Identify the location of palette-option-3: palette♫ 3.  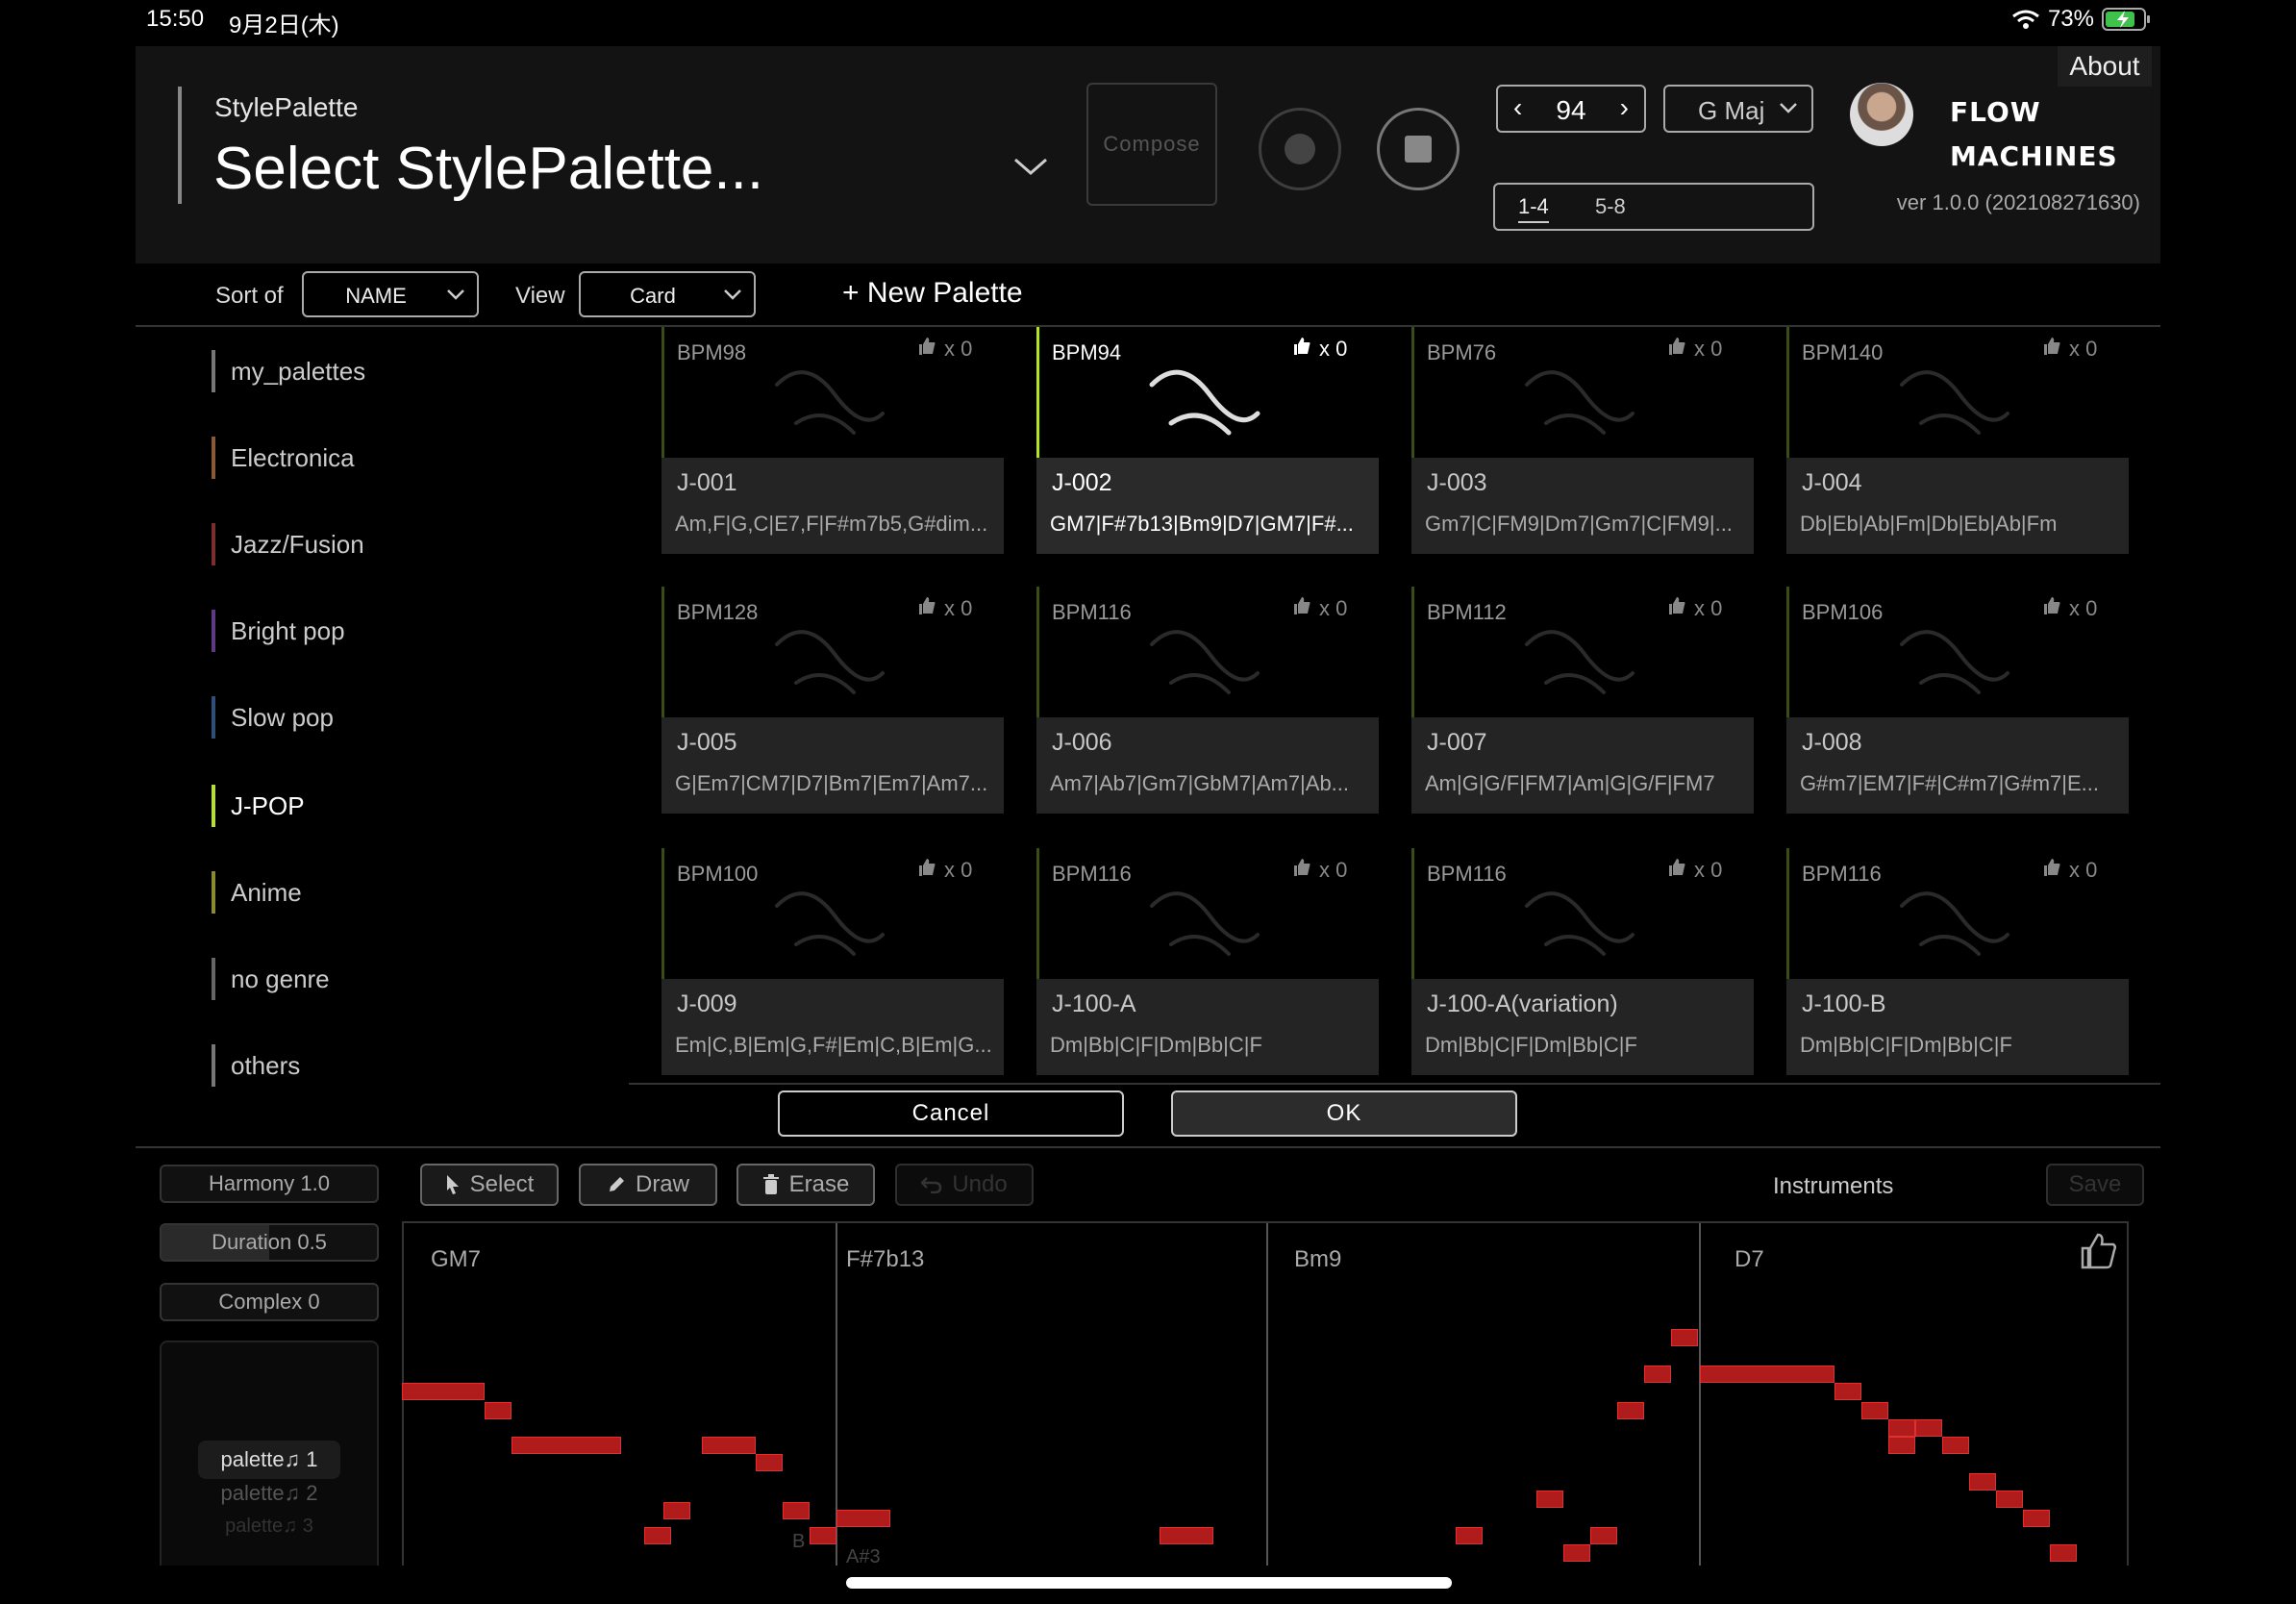
(269, 1527).